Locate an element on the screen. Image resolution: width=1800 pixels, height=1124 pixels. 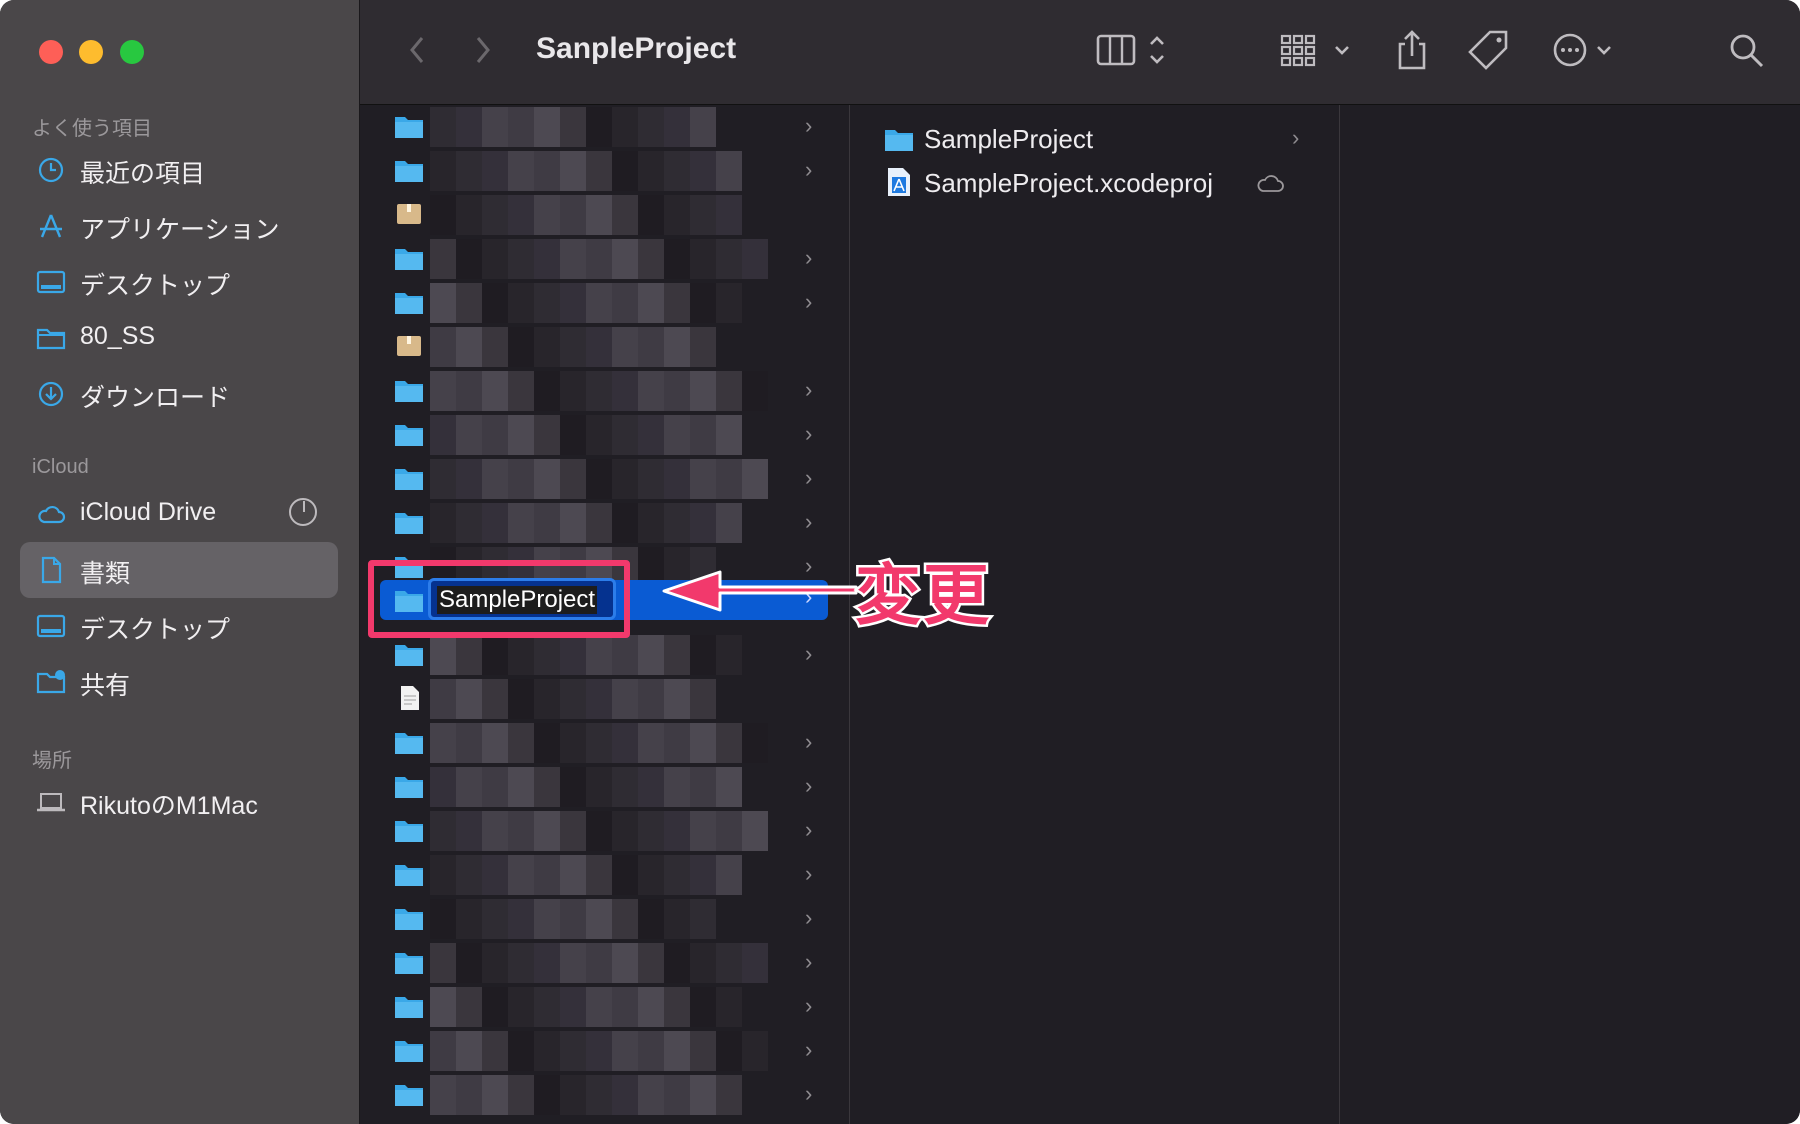
list-item: SampleProject.xcodeproj is located at coordinates (1094, 183).